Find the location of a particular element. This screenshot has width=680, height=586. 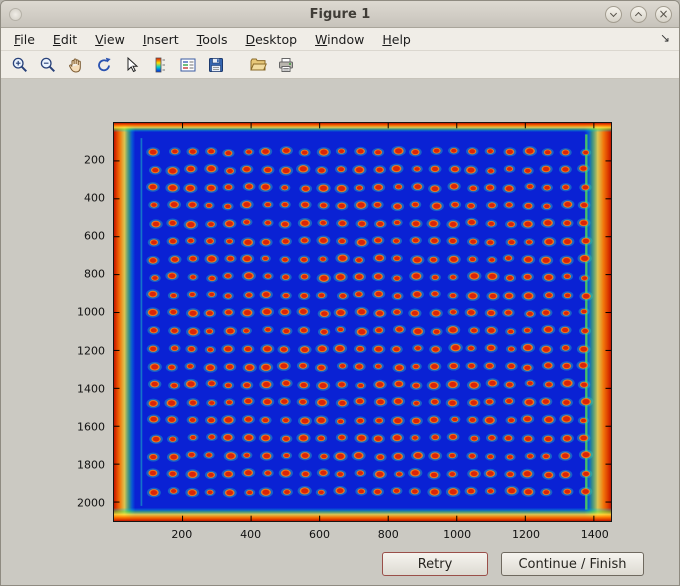

pan-hand-icon is located at coordinates (75, 64).